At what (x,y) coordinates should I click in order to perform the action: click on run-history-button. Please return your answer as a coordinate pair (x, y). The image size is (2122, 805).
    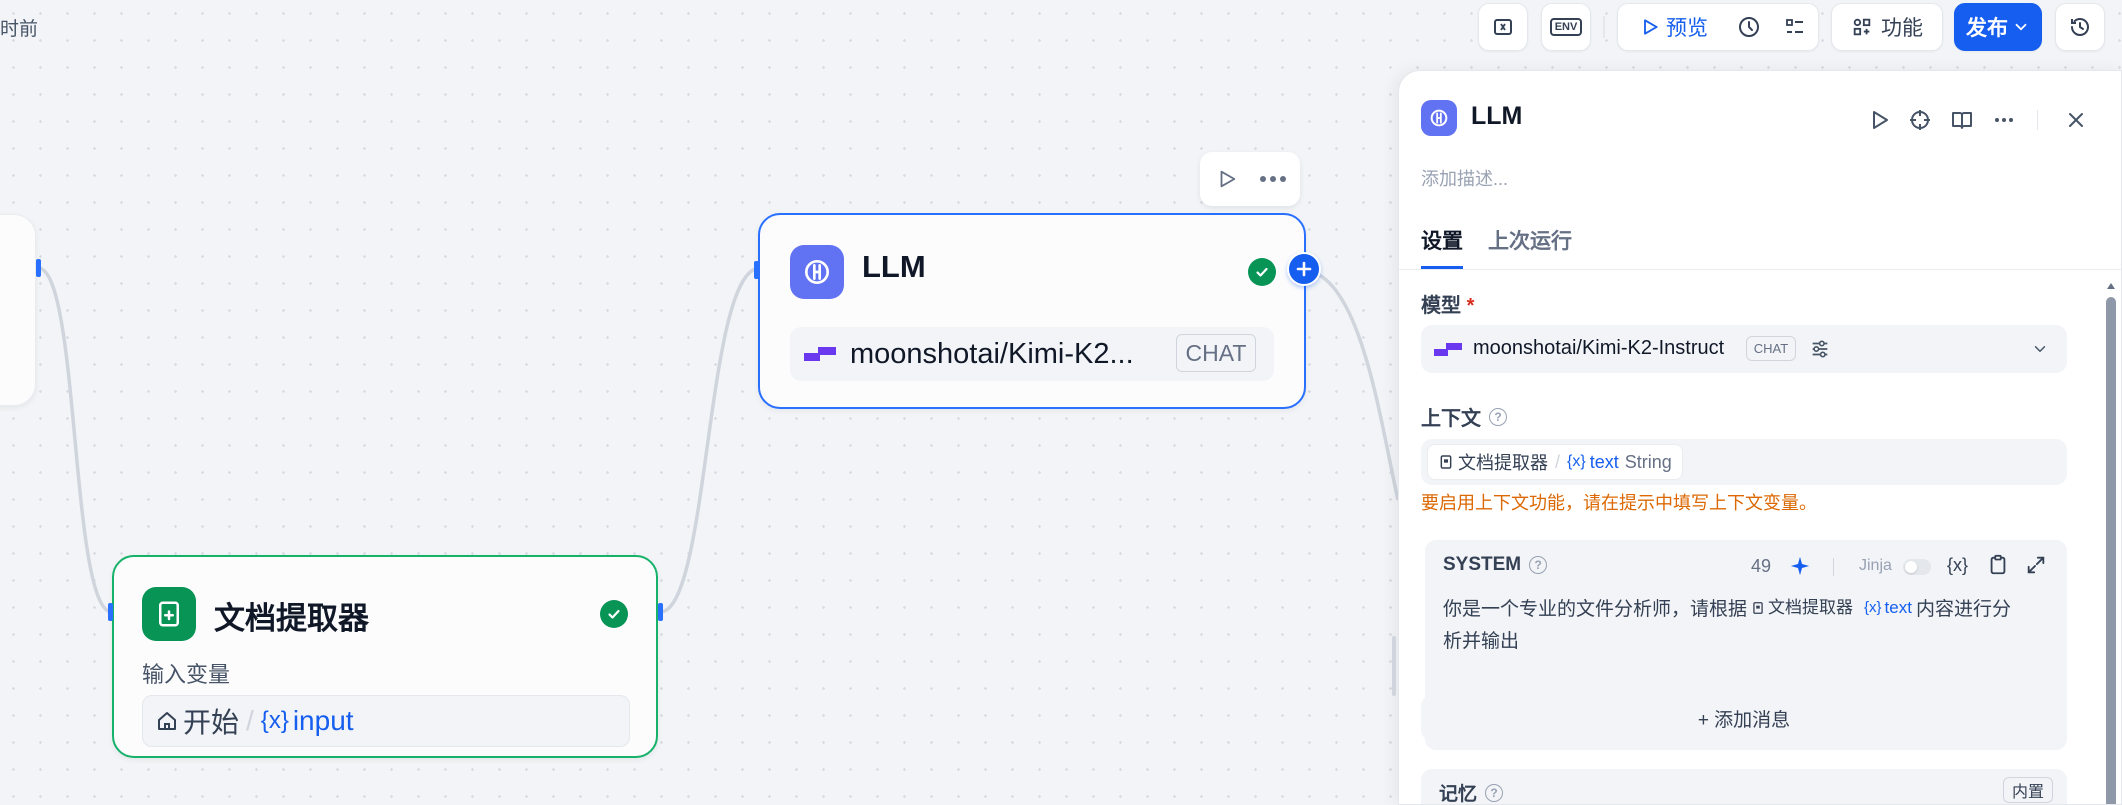
    Looking at the image, I should click on (1749, 27).